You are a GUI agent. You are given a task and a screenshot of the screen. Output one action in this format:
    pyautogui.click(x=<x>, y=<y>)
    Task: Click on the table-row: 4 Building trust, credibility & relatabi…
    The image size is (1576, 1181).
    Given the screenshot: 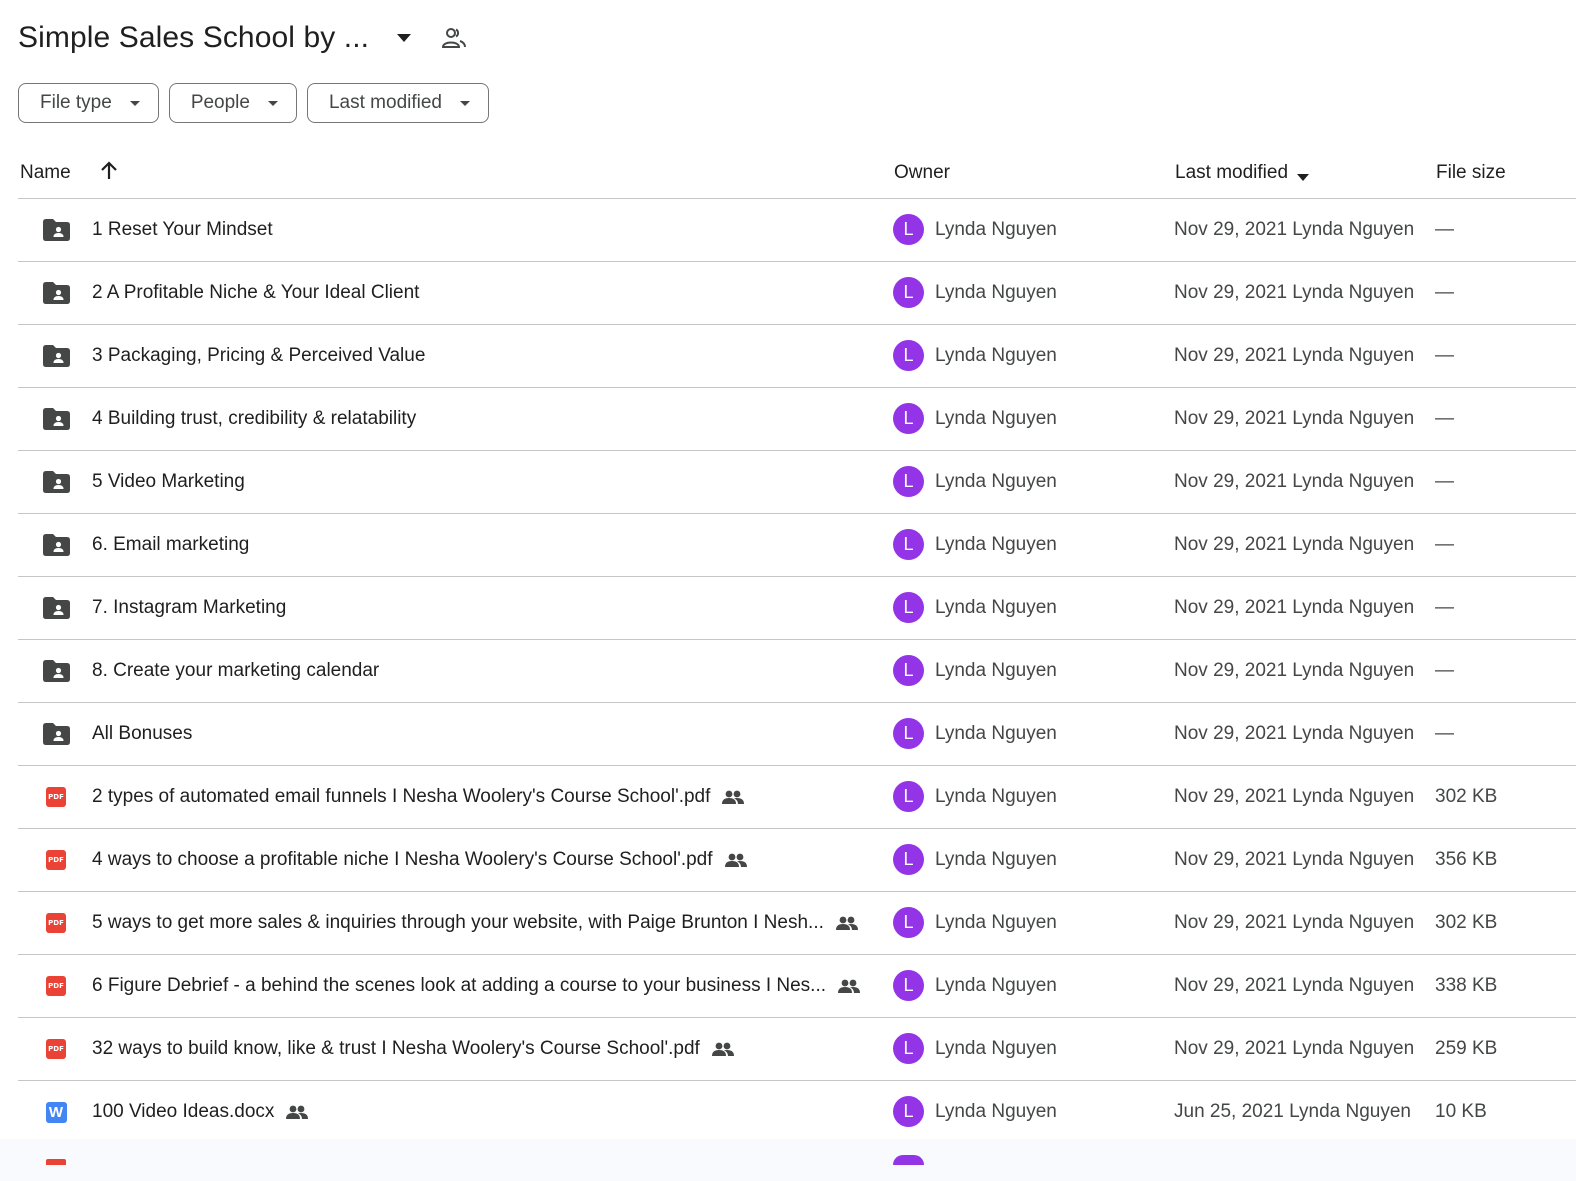 What is the action you would take?
    pyautogui.click(x=797, y=419)
    